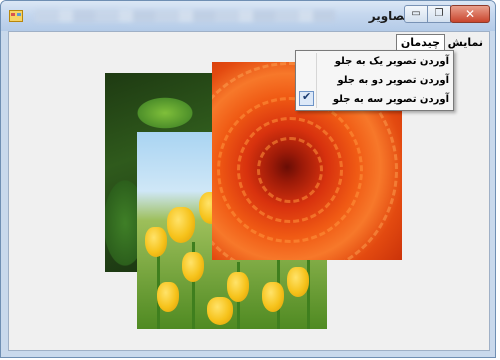  What do you see at coordinates (383, 61) in the screenshot?
I see `menu-item-bring-one-front: آوردن تصویر یک به جلو` at bounding box center [383, 61].